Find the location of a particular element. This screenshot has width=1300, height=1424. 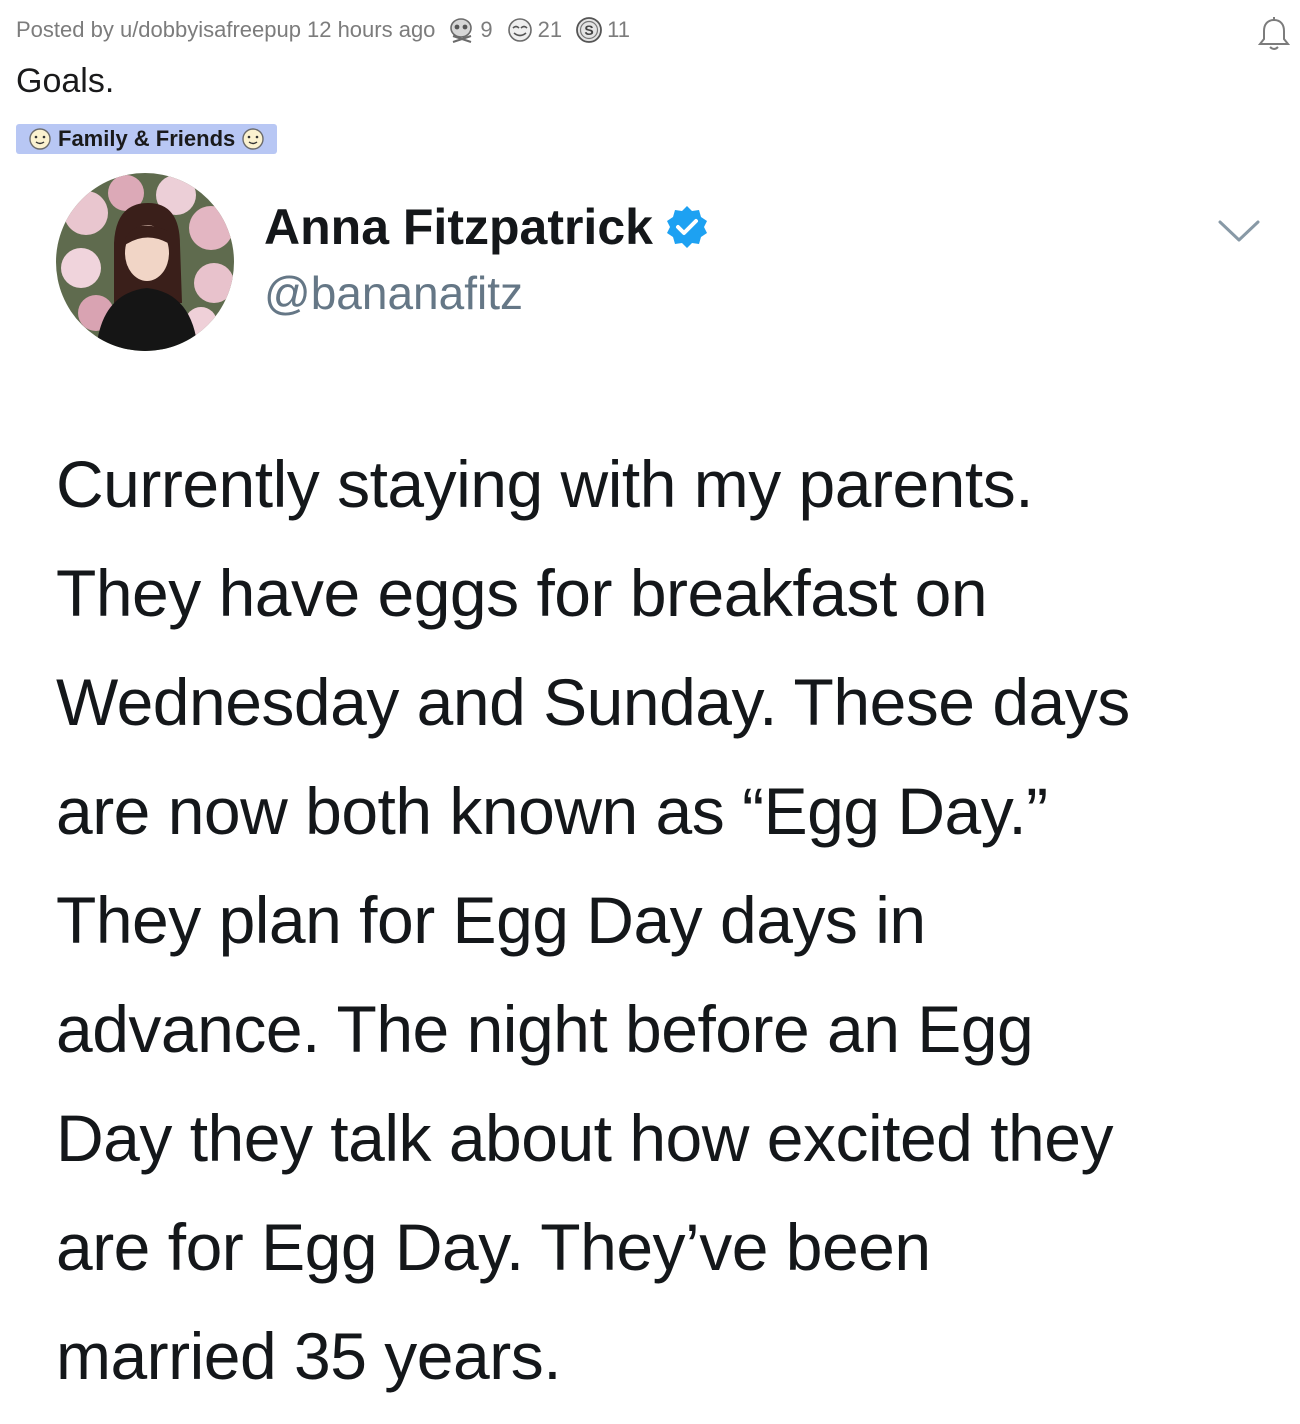

tweet-handle: @bananafitz is located at coordinates (393, 293).